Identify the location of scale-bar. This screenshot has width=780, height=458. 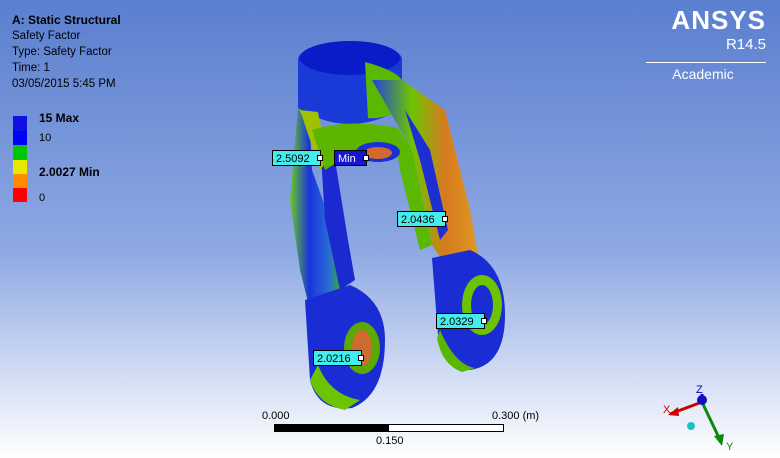
(389, 428).